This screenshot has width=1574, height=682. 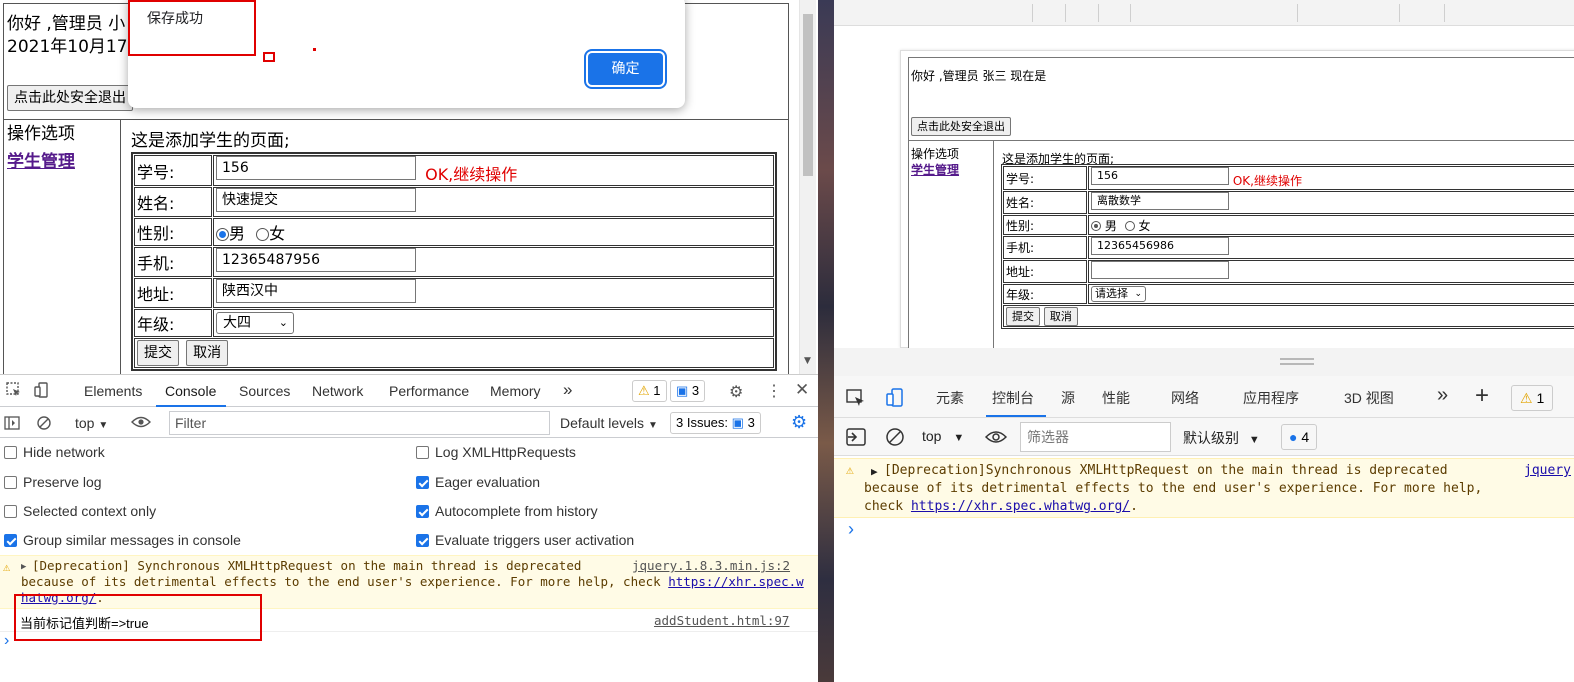 What do you see at coordinates (66, 24) in the screenshot?
I see `greeting-text: 你好 ,管理员 小` at bounding box center [66, 24].